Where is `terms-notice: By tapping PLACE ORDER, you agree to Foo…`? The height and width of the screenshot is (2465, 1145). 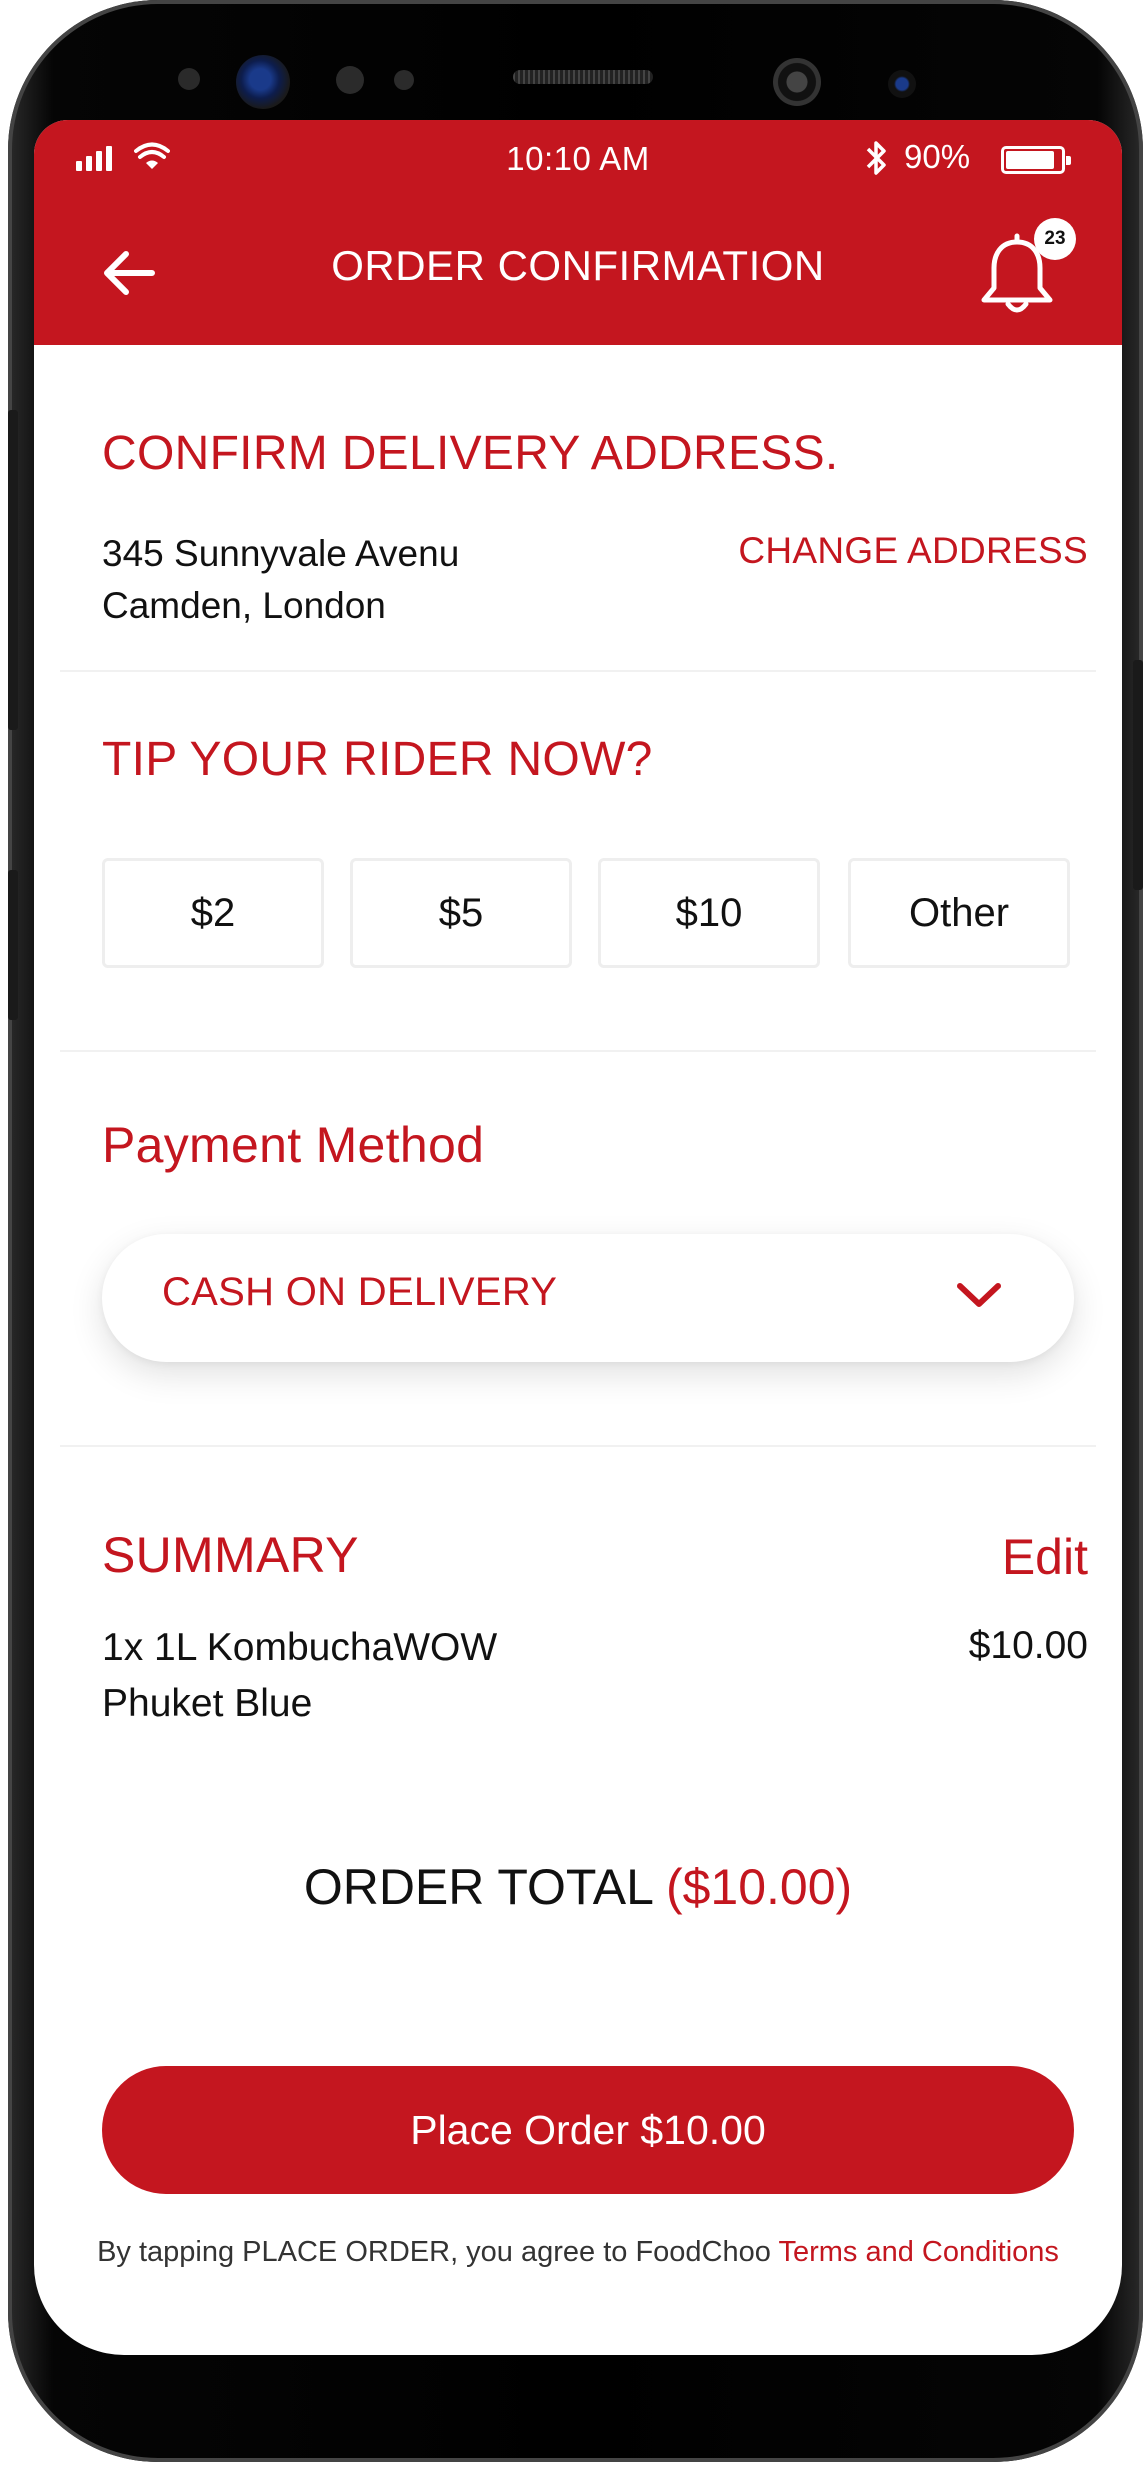 terms-notice: By tapping PLACE ORDER, you agree to Foo… is located at coordinates (578, 2252).